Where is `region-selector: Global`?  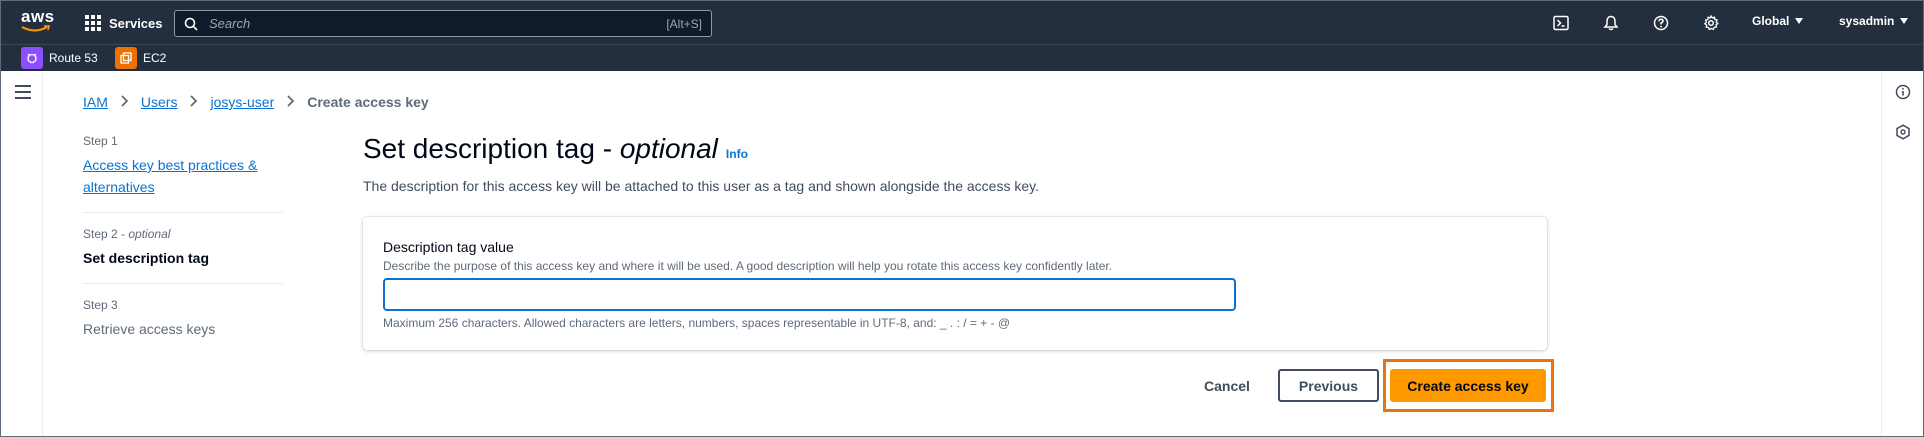 region-selector: Global is located at coordinates (1778, 21).